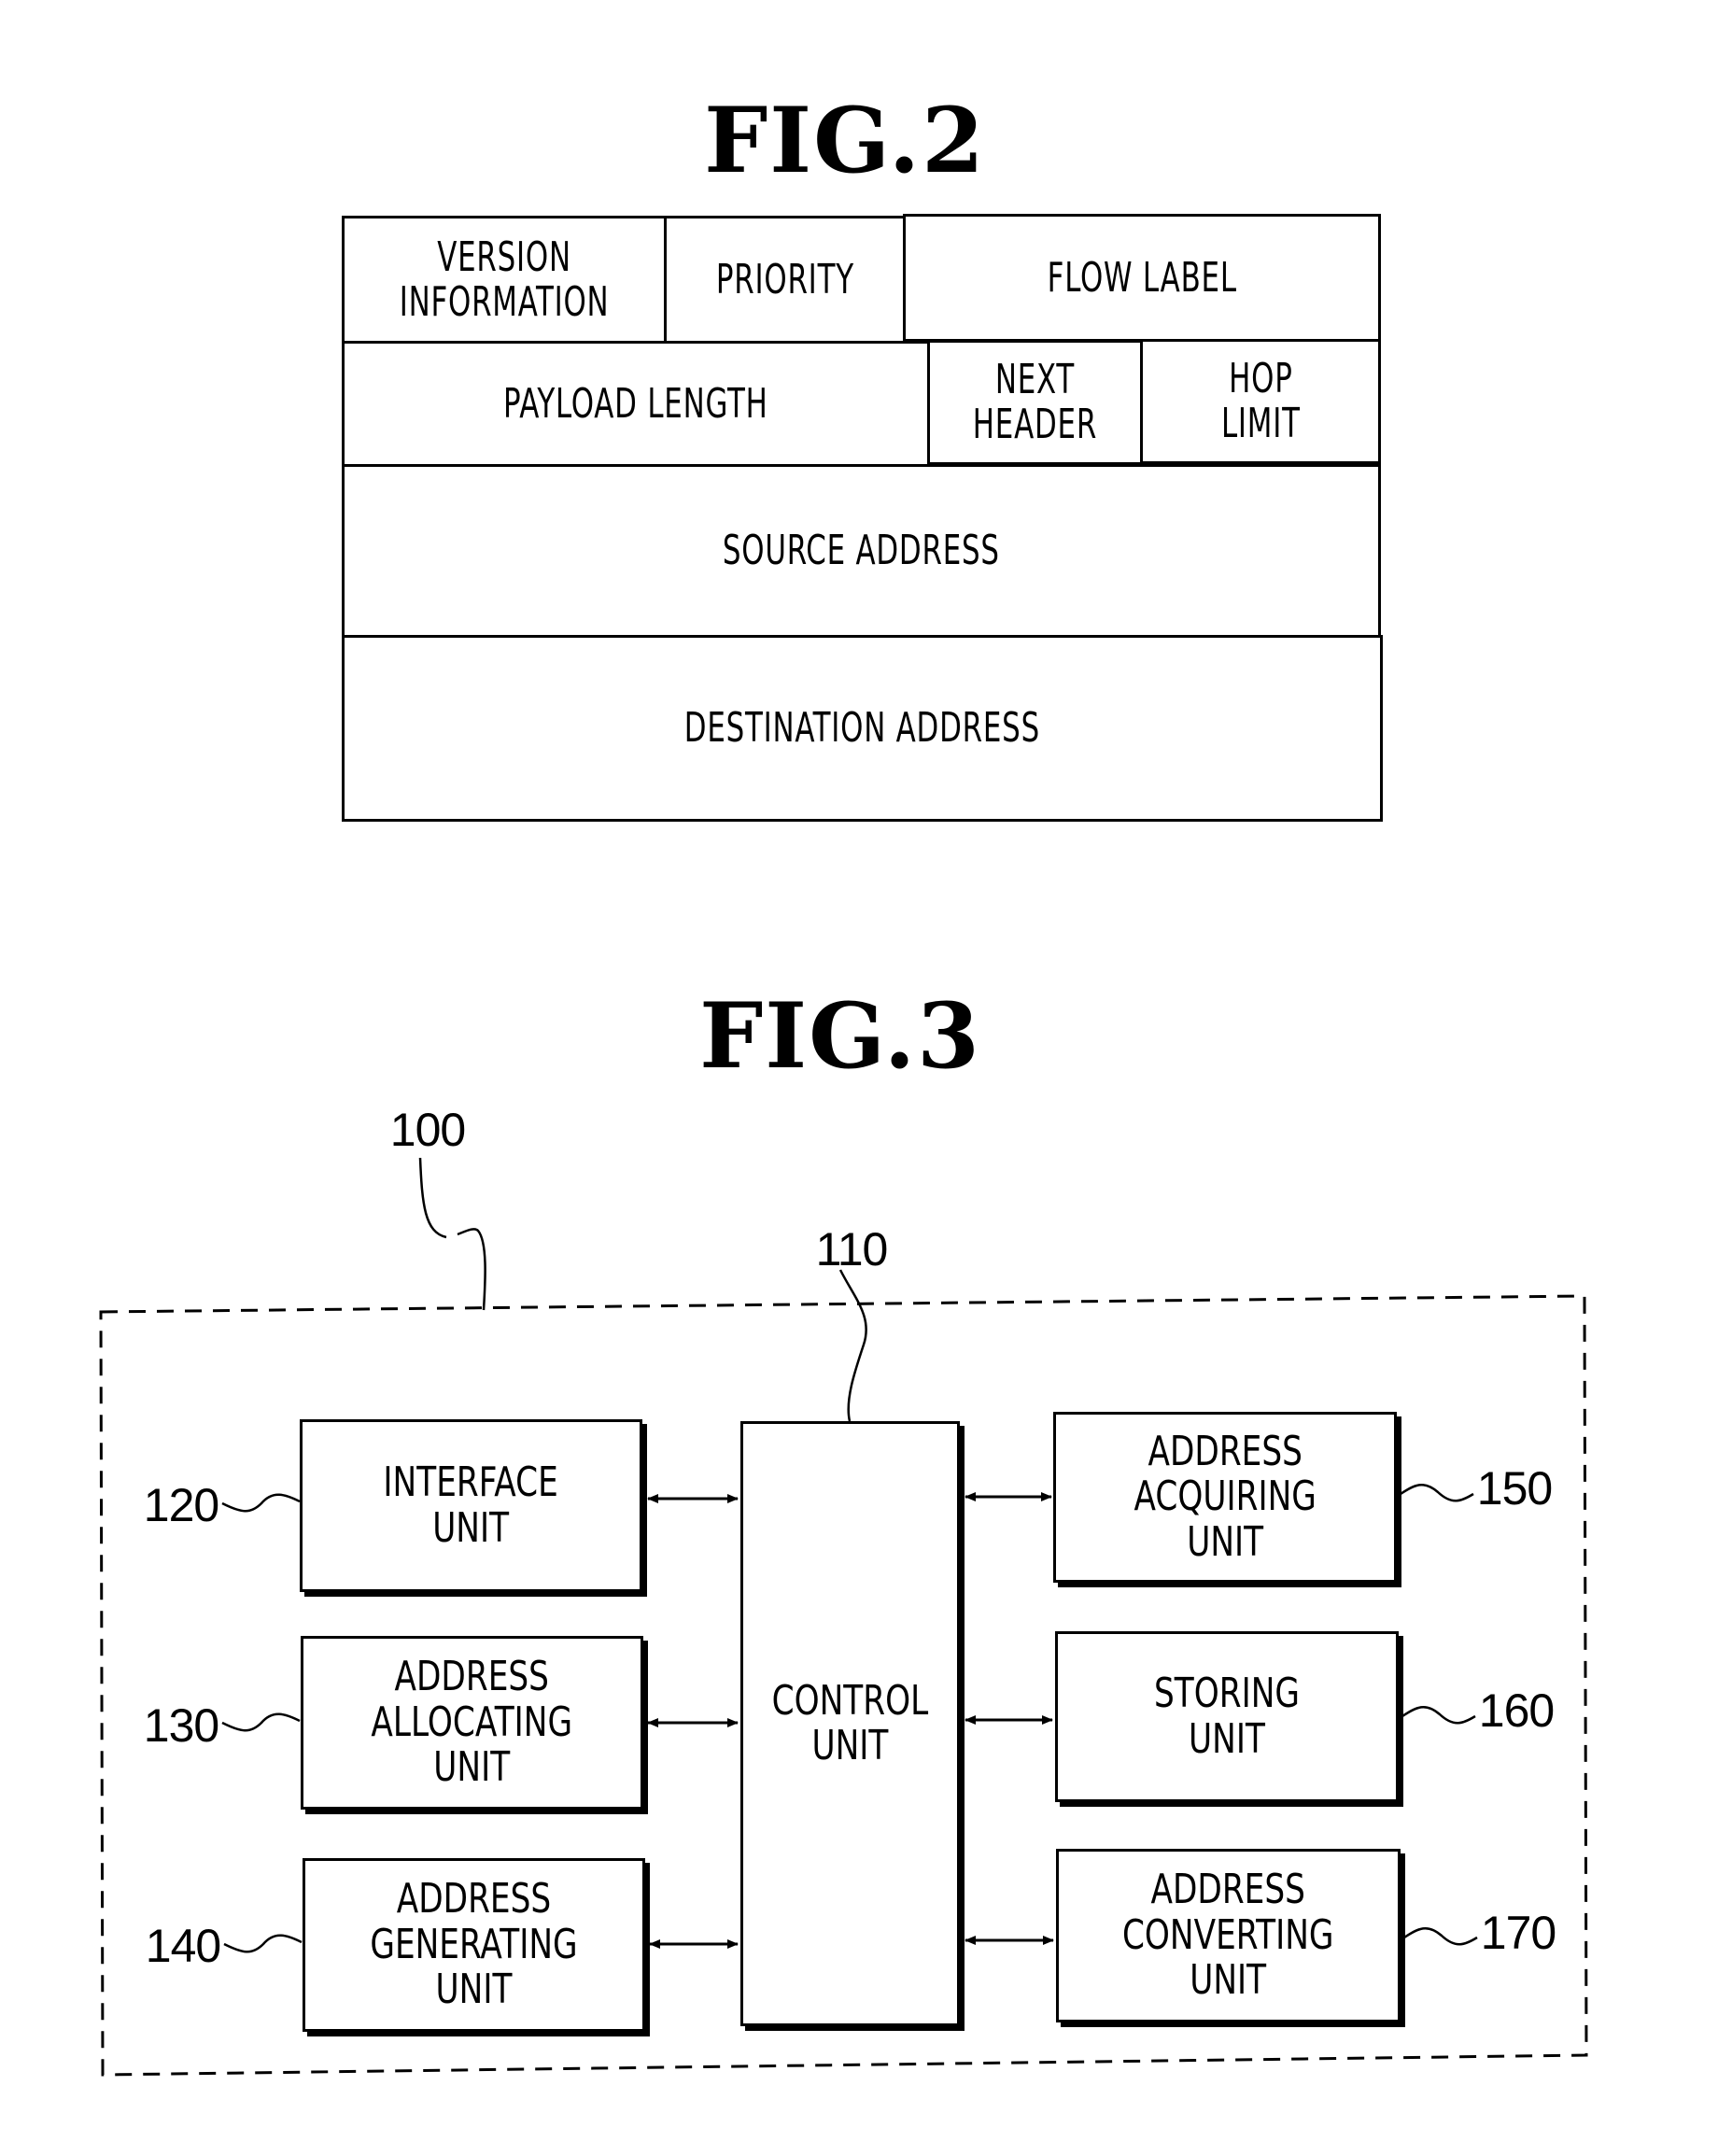 The width and height of the screenshot is (1732, 2156). I want to click on ref-100: 100, so click(427, 1130).